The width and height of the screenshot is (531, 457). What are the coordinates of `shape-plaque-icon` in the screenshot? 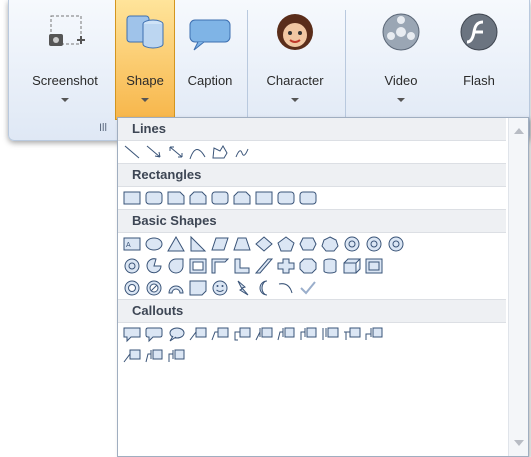 It's located at (308, 266).